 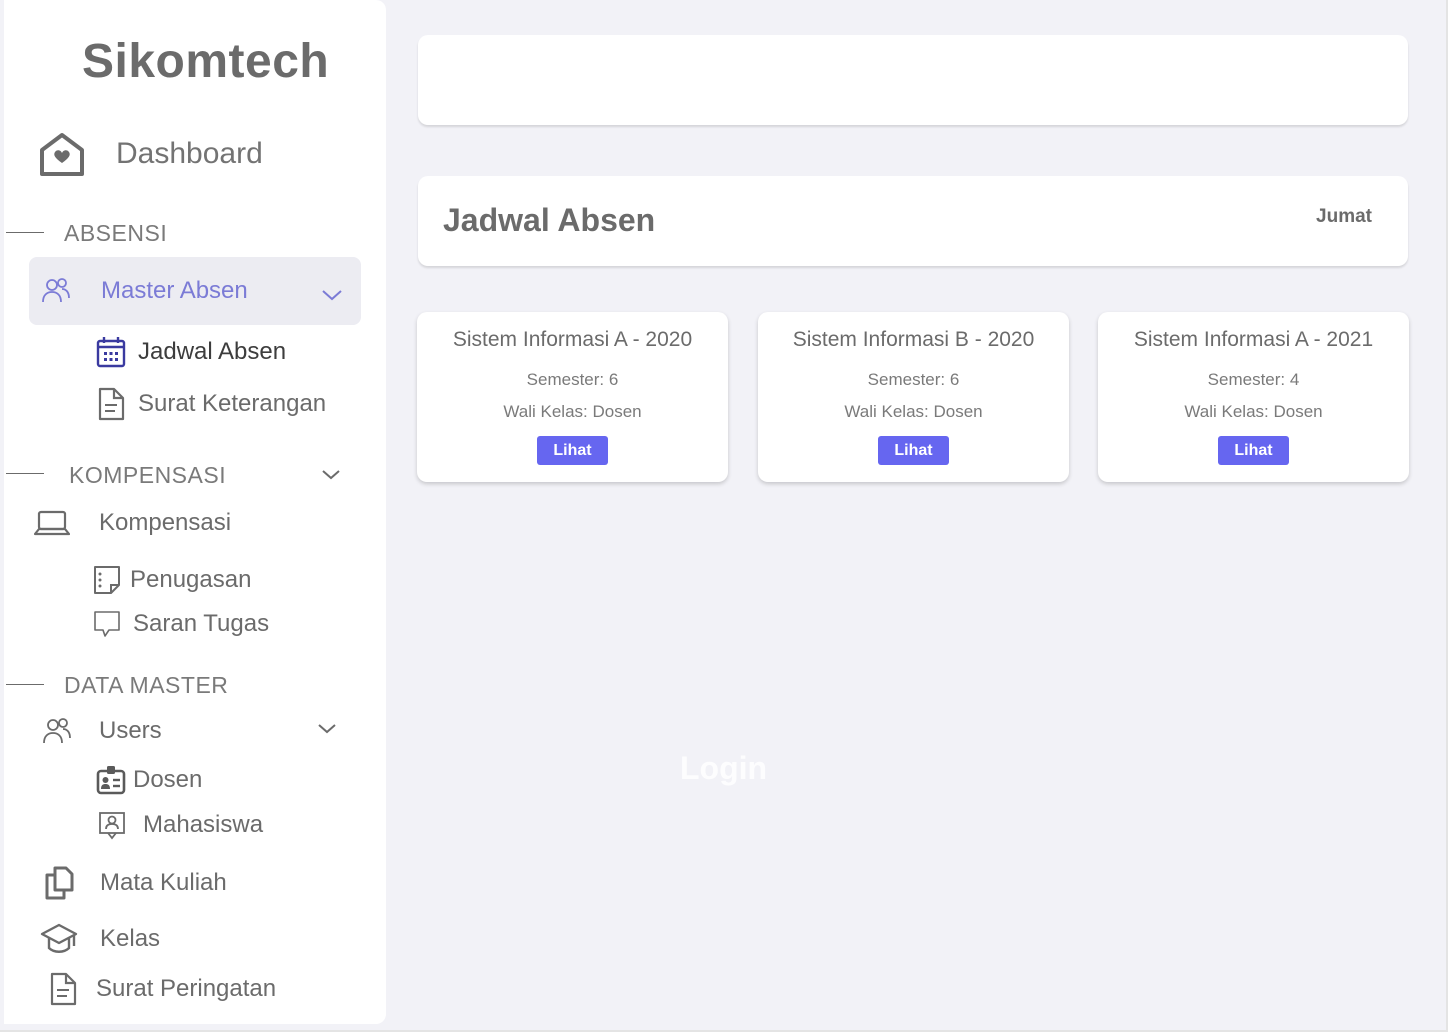 What do you see at coordinates (232, 403) in the screenshot?
I see `sidebar-item-label: Surat Keterangan` at bounding box center [232, 403].